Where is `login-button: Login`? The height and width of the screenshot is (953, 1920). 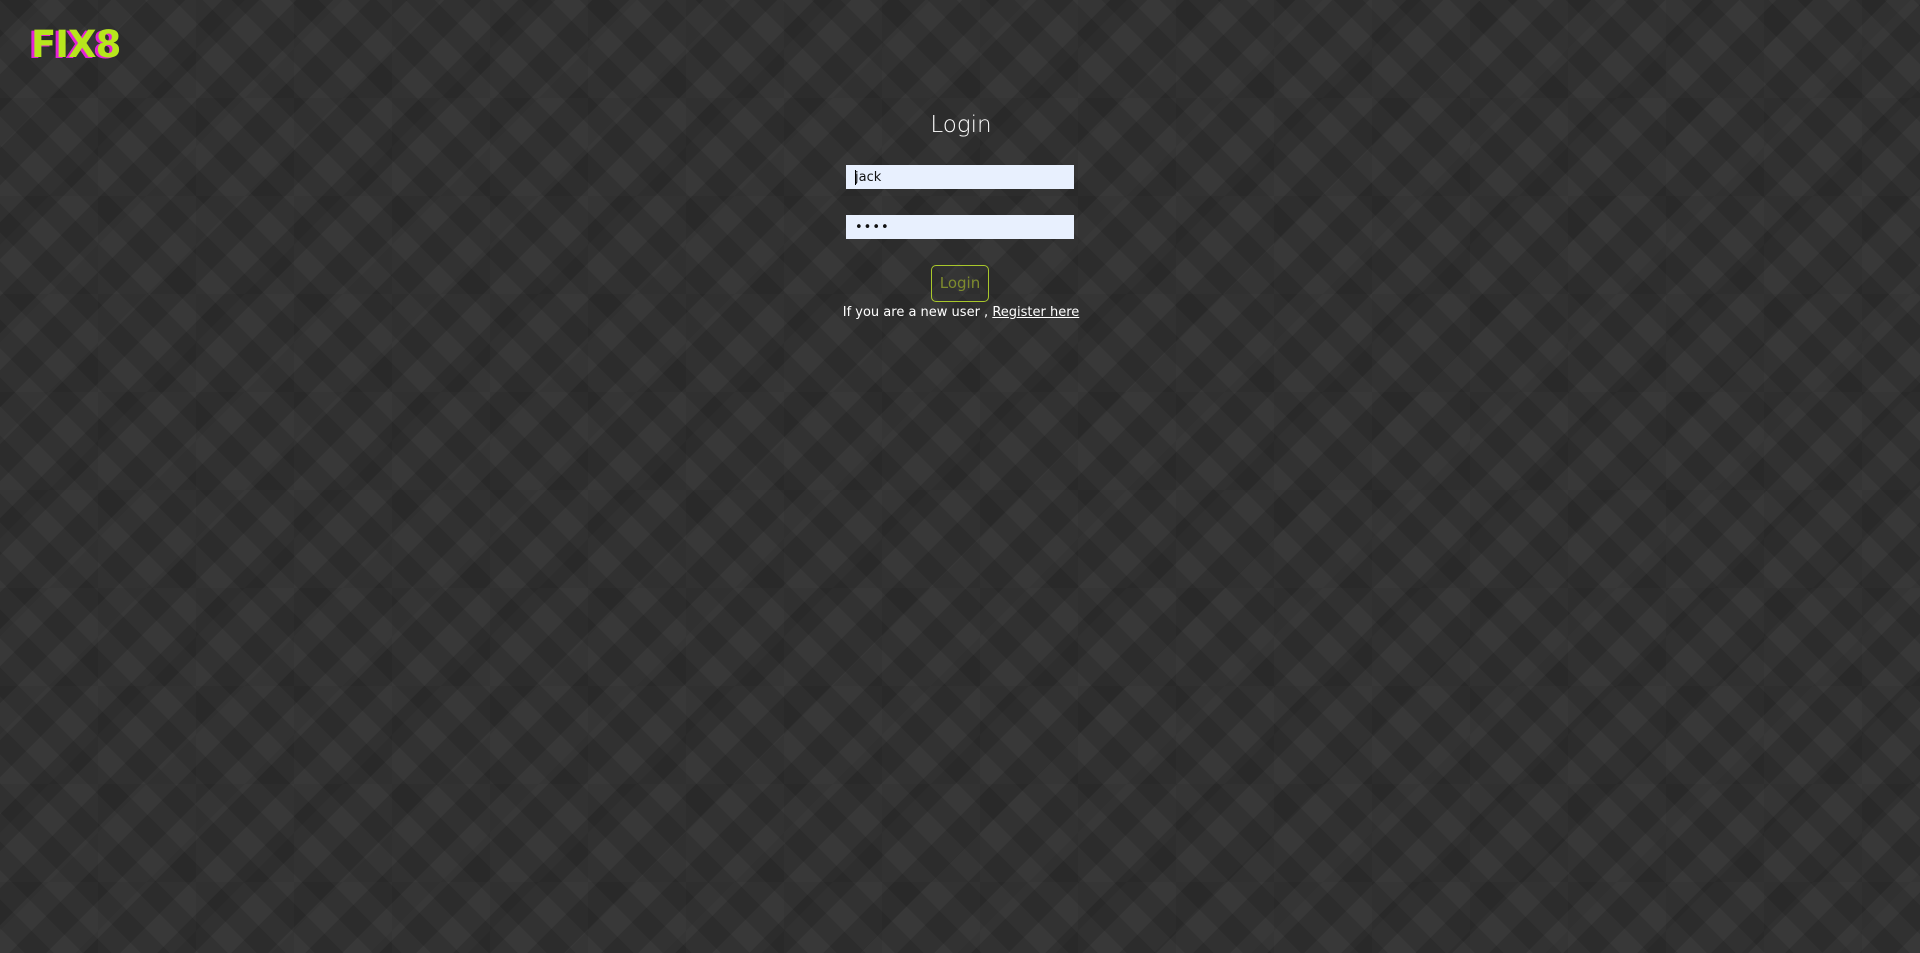 login-button: Login is located at coordinates (960, 283).